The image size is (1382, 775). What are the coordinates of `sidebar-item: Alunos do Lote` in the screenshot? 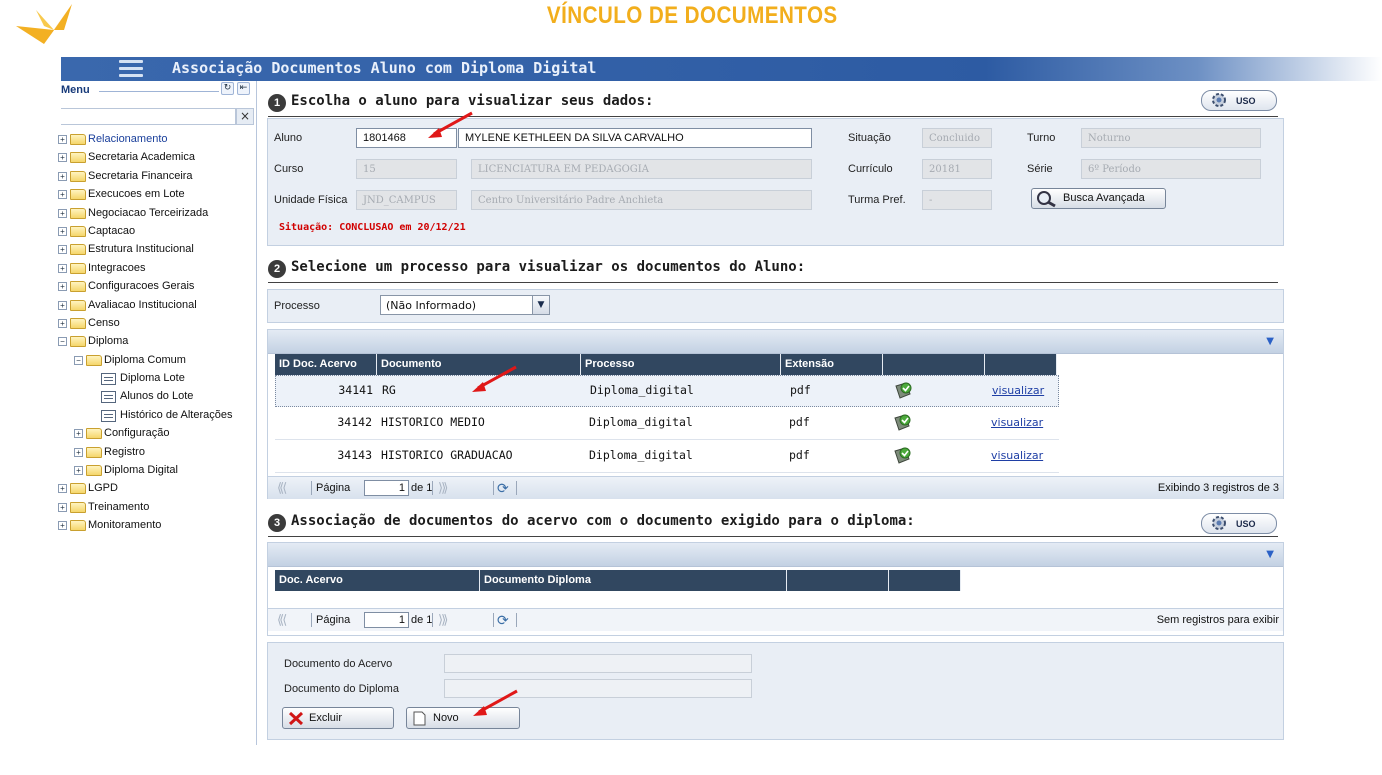 It's located at (159, 397).